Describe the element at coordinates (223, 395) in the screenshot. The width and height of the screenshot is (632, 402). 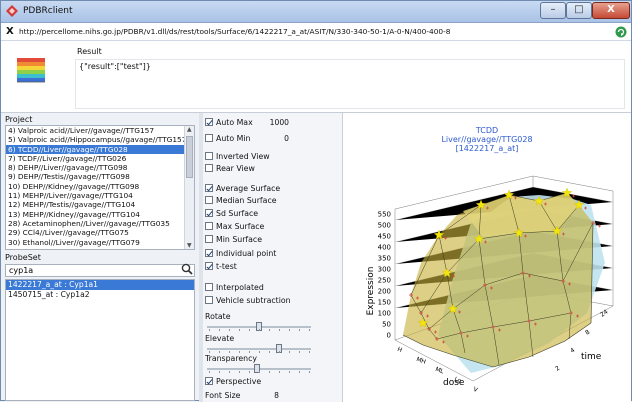
I see `font-size-label: Font Size` at that location.